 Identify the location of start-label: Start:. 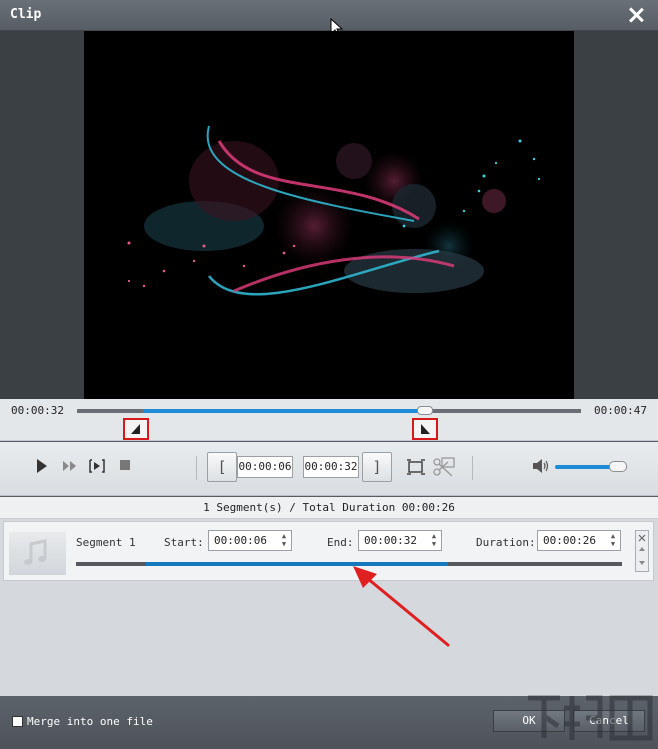
(184, 542).